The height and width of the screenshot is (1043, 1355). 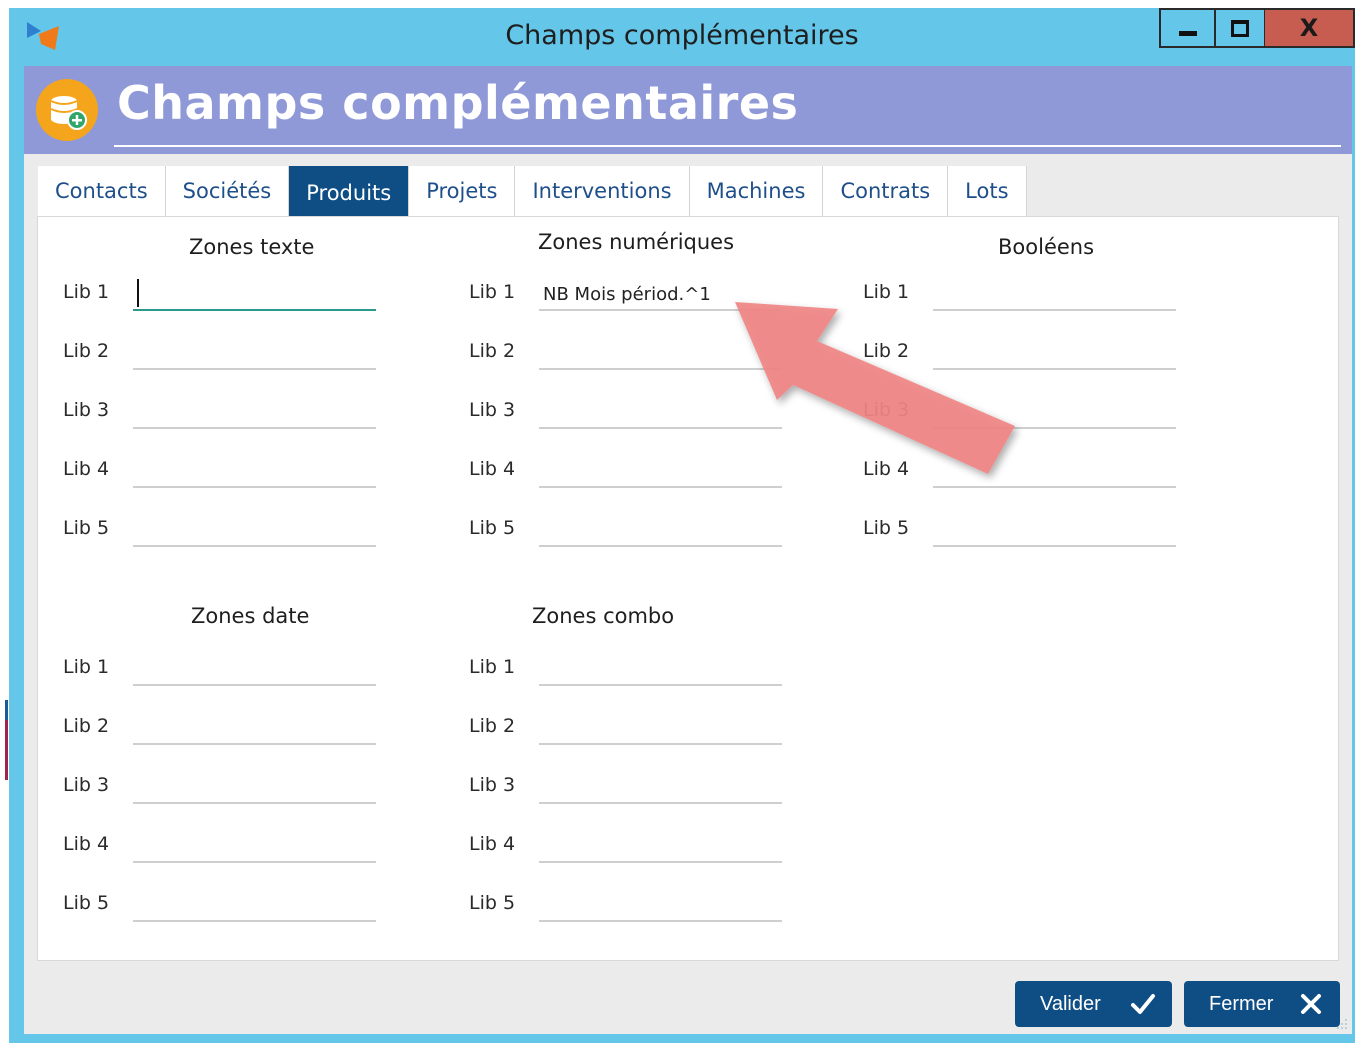 I want to click on desktop-edge-mark, so click(x=6, y=750).